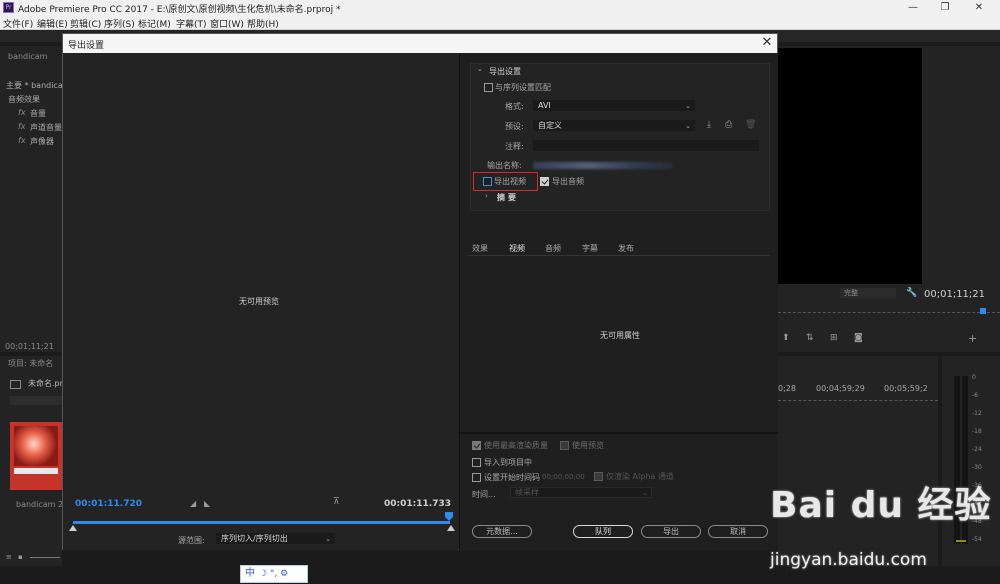  I want to click on export-audio-checkbox, so click(544, 181).